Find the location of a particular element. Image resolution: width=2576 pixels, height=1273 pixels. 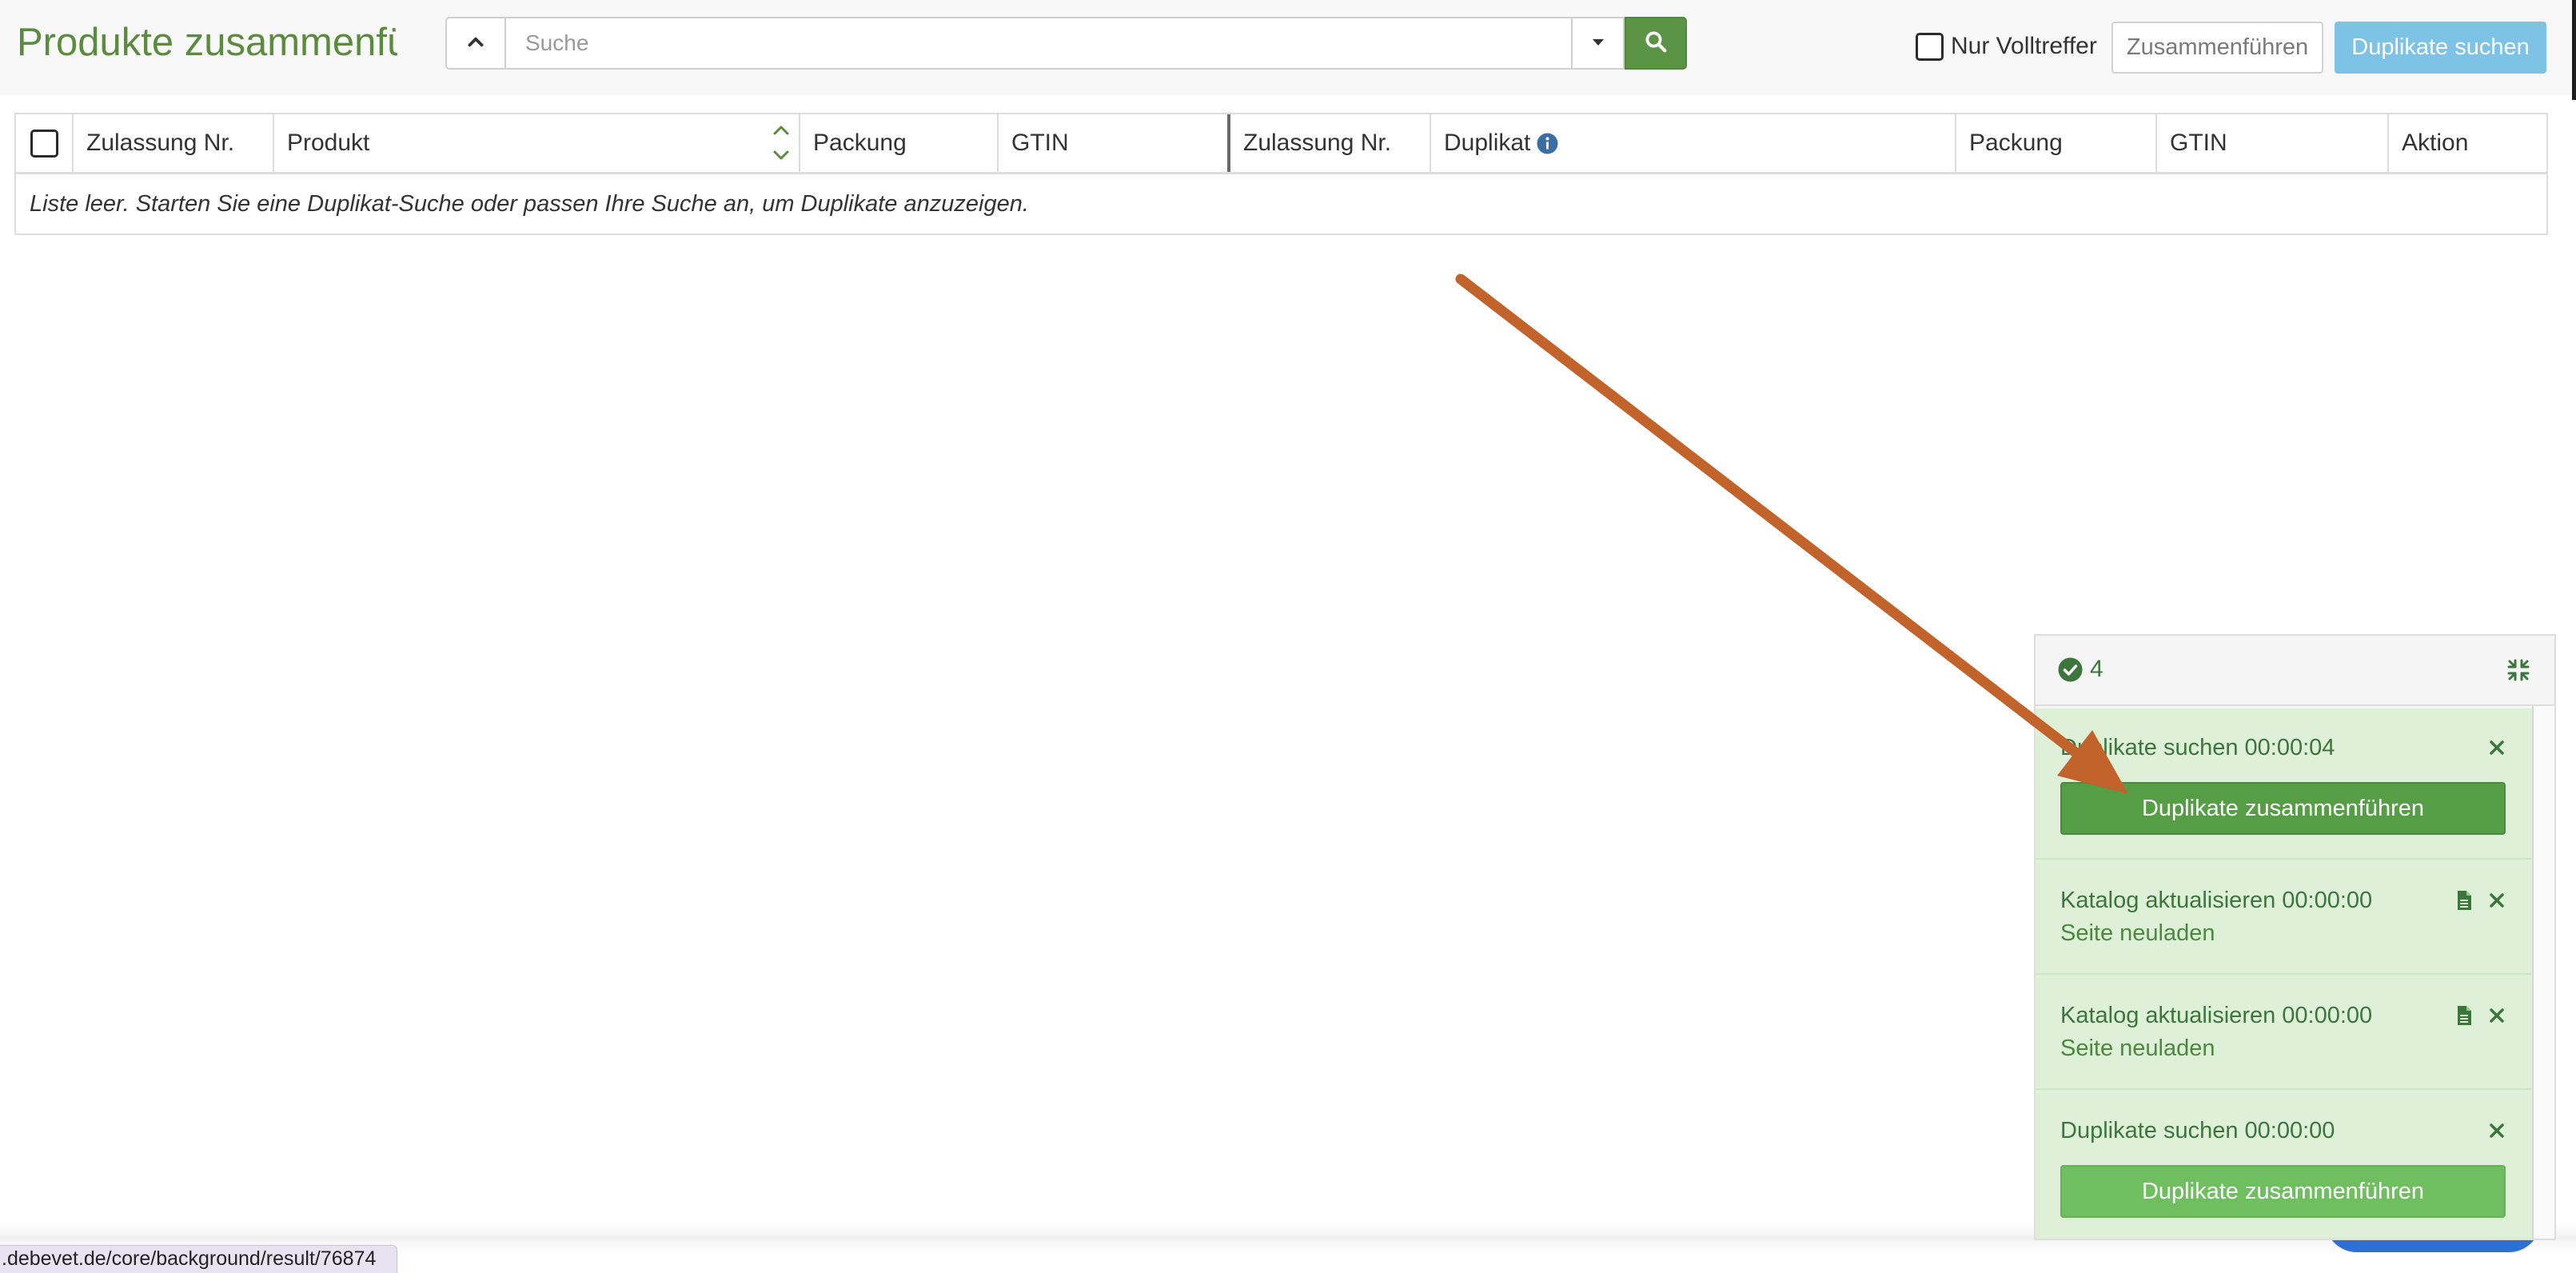

compress-icon is located at coordinates (2518, 670).